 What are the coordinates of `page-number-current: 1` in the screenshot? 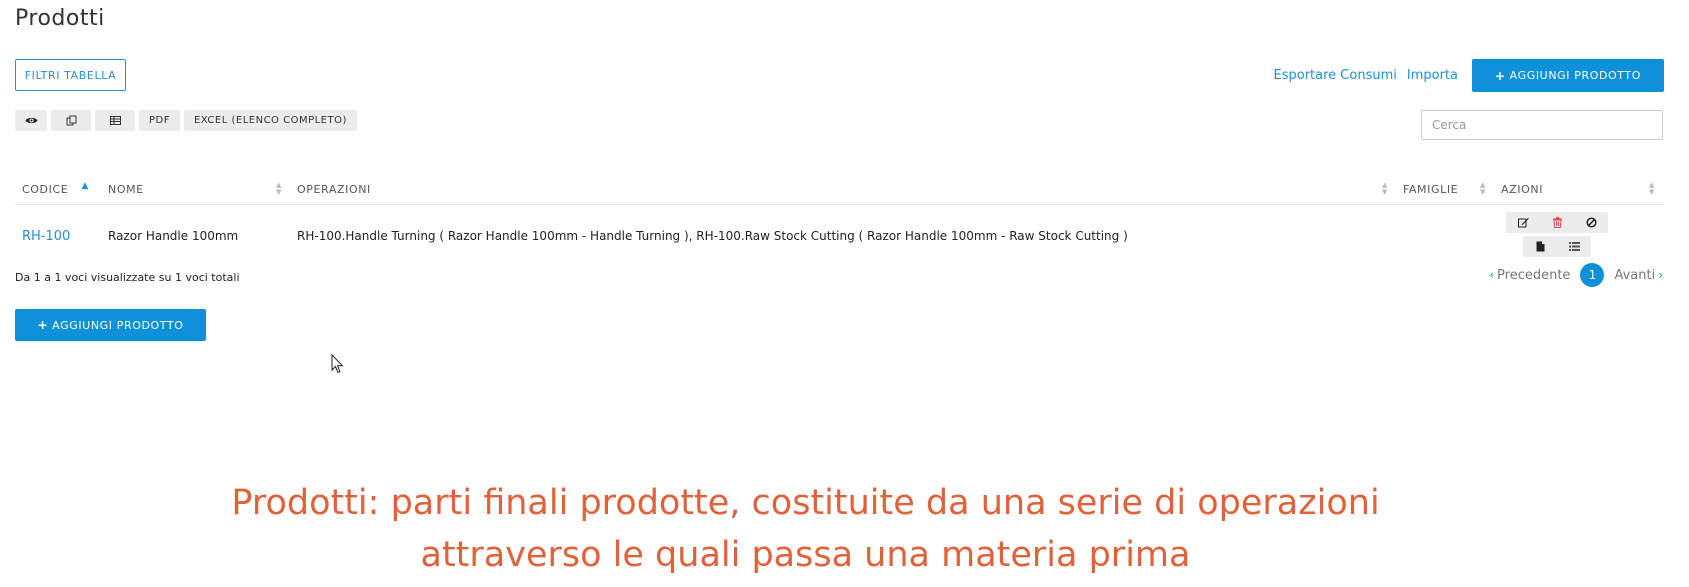 It's located at (1592, 275).